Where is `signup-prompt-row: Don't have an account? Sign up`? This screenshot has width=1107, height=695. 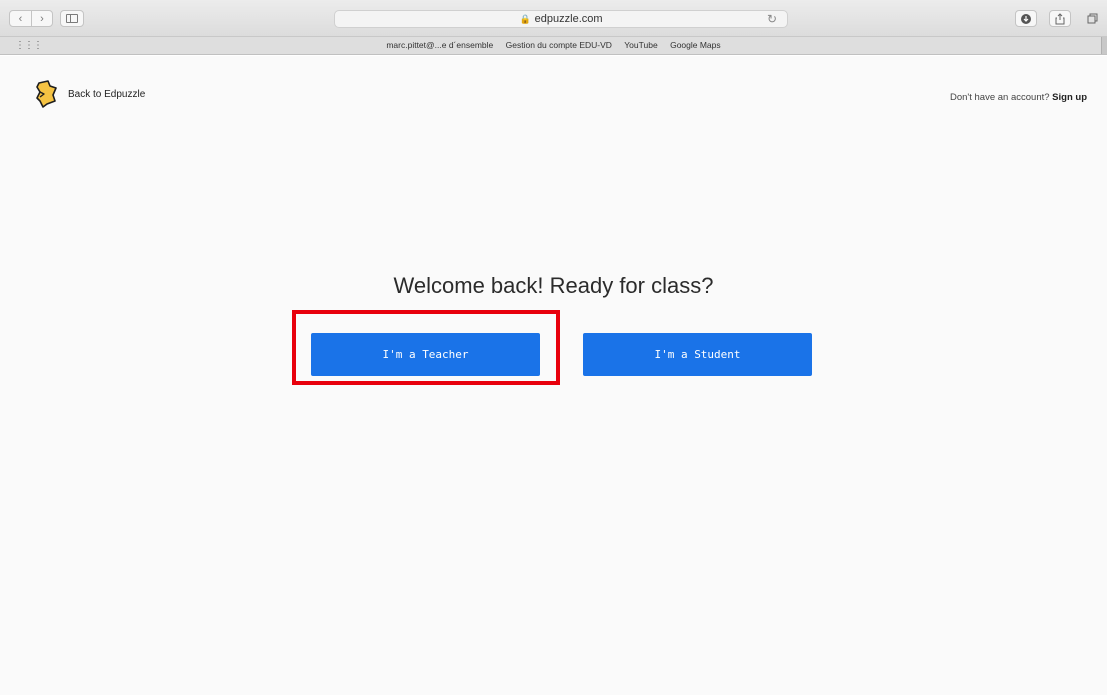 signup-prompt-row: Don't have an account? Sign up is located at coordinates (1018, 97).